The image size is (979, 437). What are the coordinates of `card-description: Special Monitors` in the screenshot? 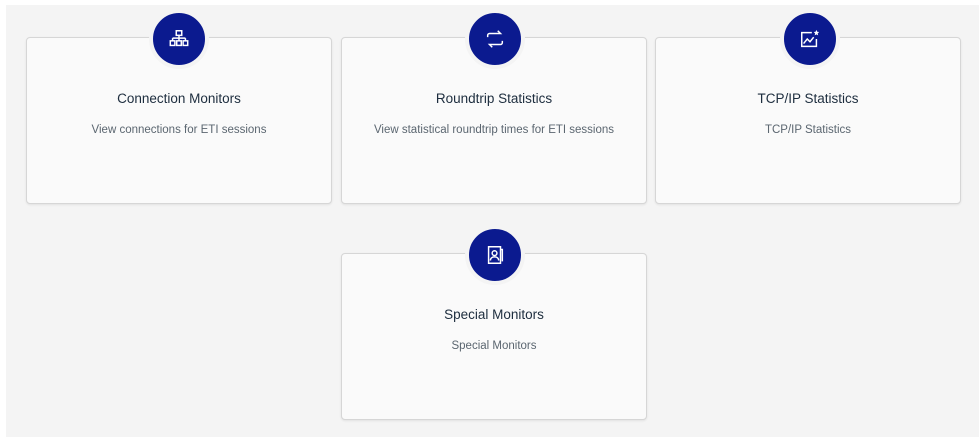 It's located at (494, 346).